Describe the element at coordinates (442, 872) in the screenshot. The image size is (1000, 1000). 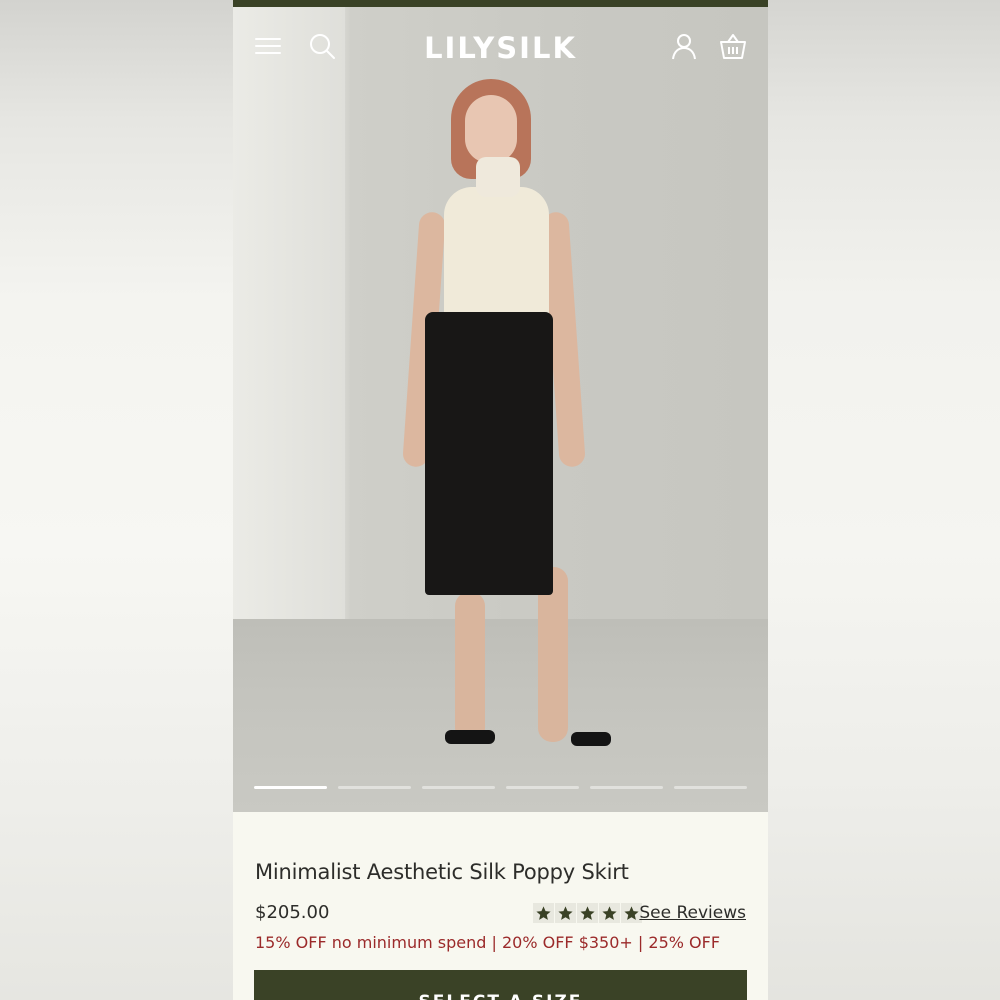
I see `product-title: Minimalist Aesthetic Silk Poppy Skirt` at that location.